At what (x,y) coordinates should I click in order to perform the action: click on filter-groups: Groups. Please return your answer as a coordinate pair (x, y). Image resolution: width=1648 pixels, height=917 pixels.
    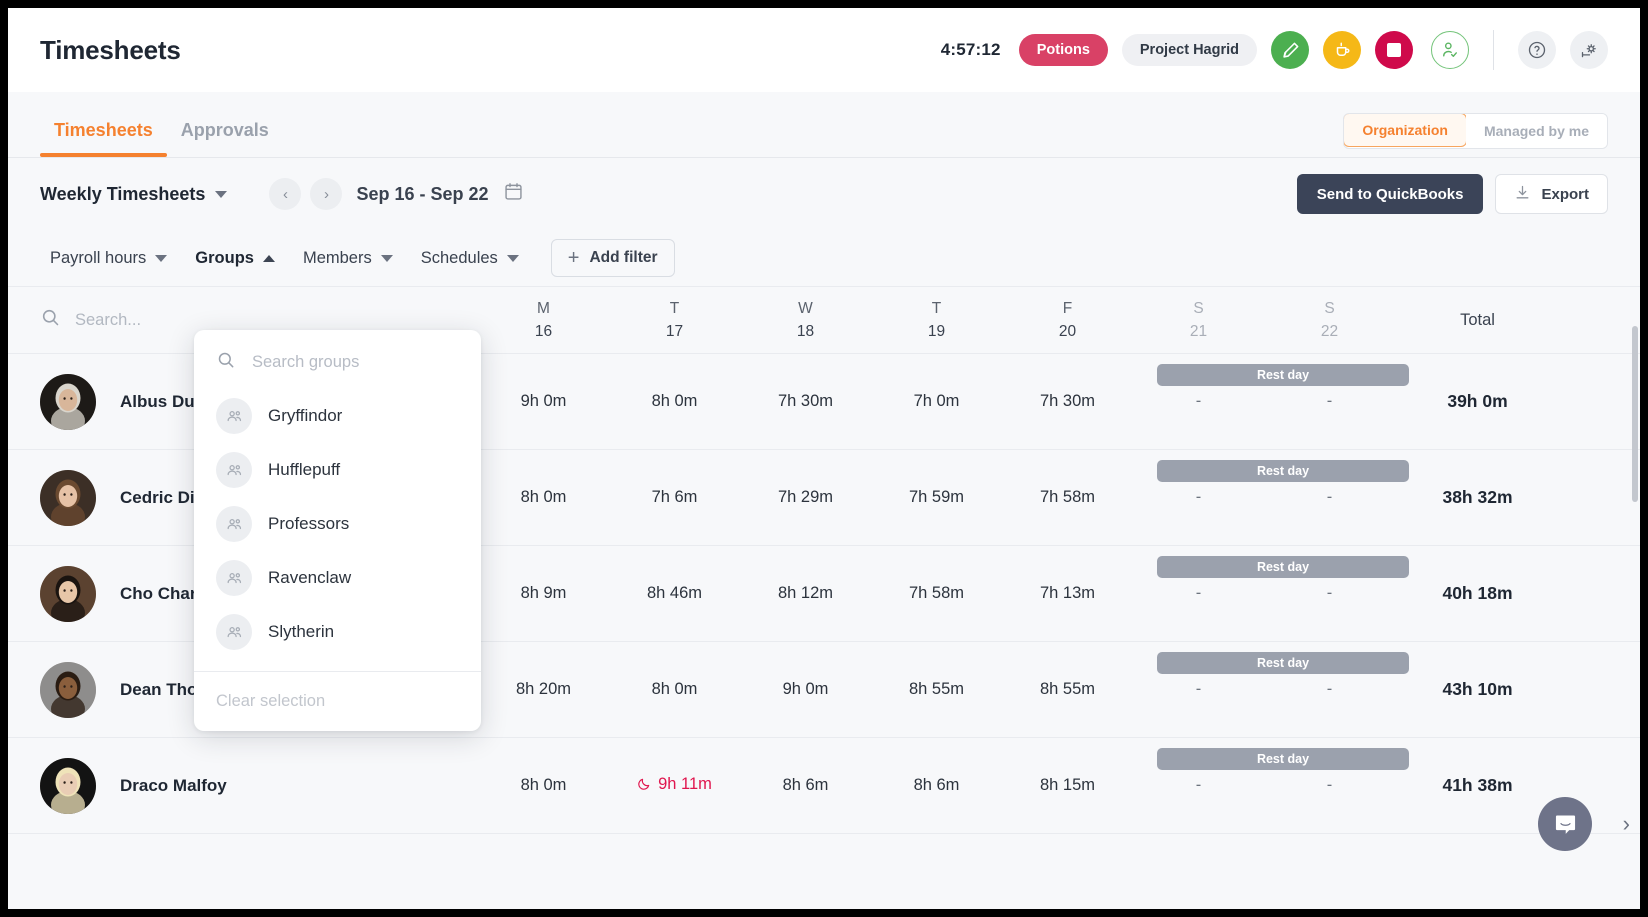
    Looking at the image, I should click on (235, 258).